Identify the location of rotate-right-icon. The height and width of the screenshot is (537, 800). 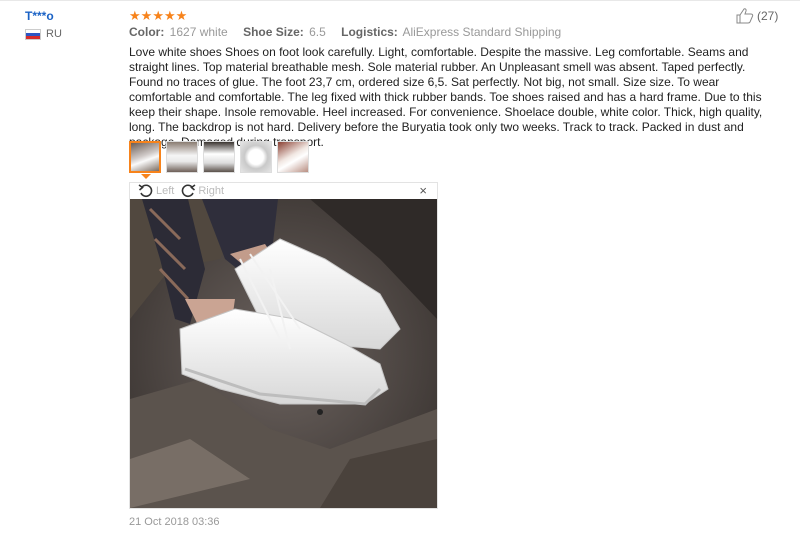
(189, 191).